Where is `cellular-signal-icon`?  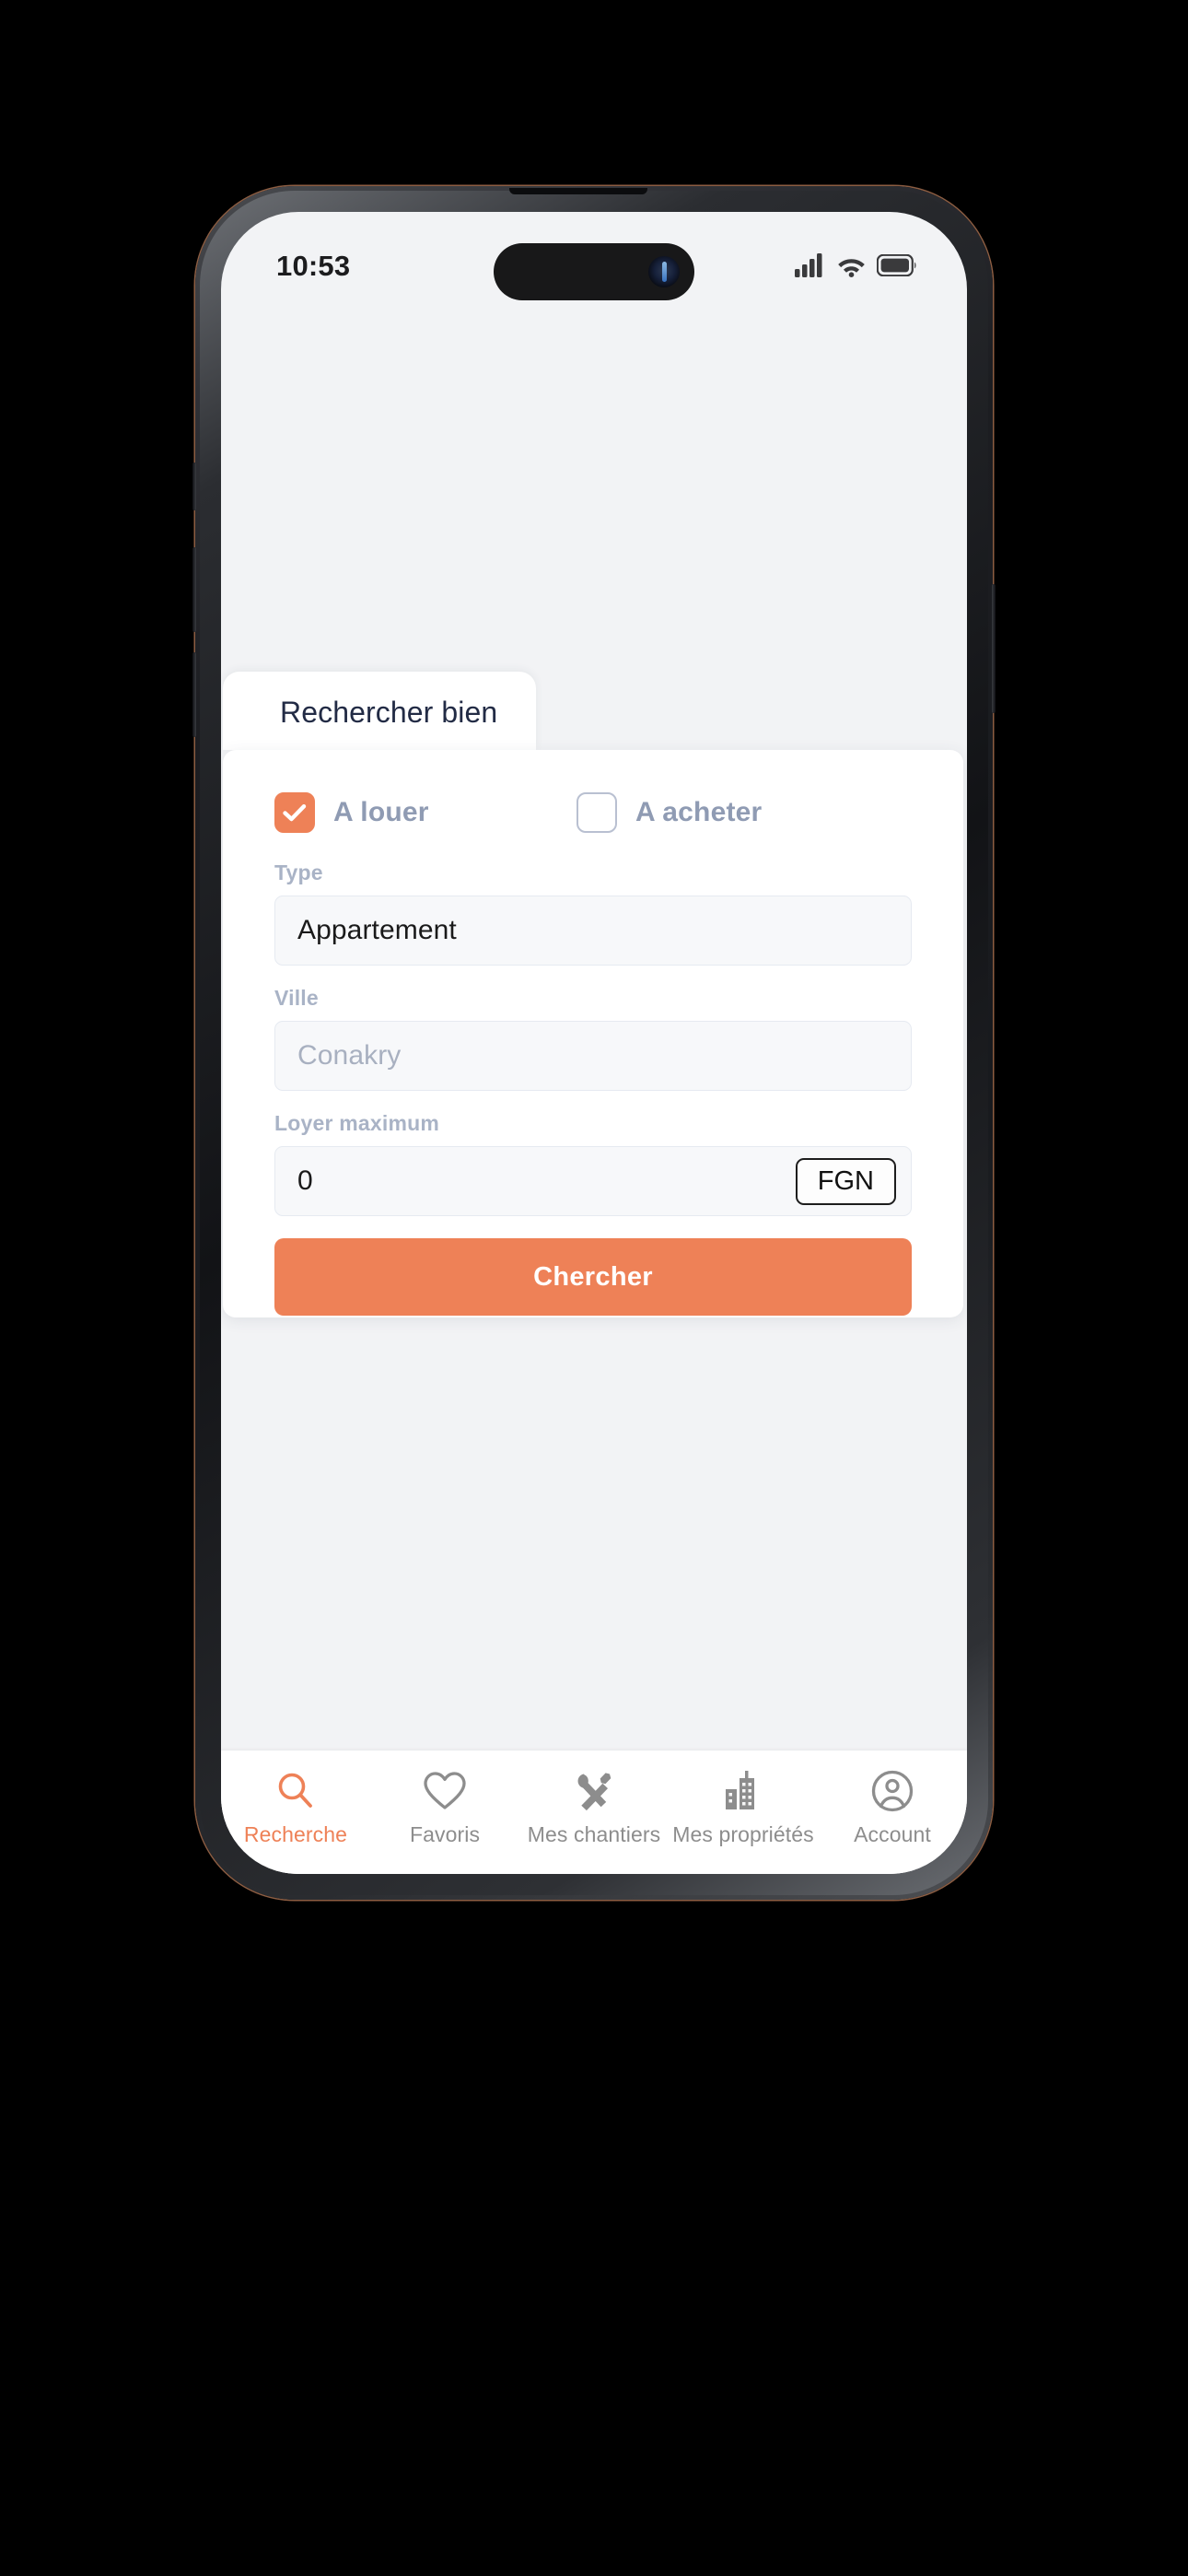 cellular-signal-icon is located at coordinates (810, 267).